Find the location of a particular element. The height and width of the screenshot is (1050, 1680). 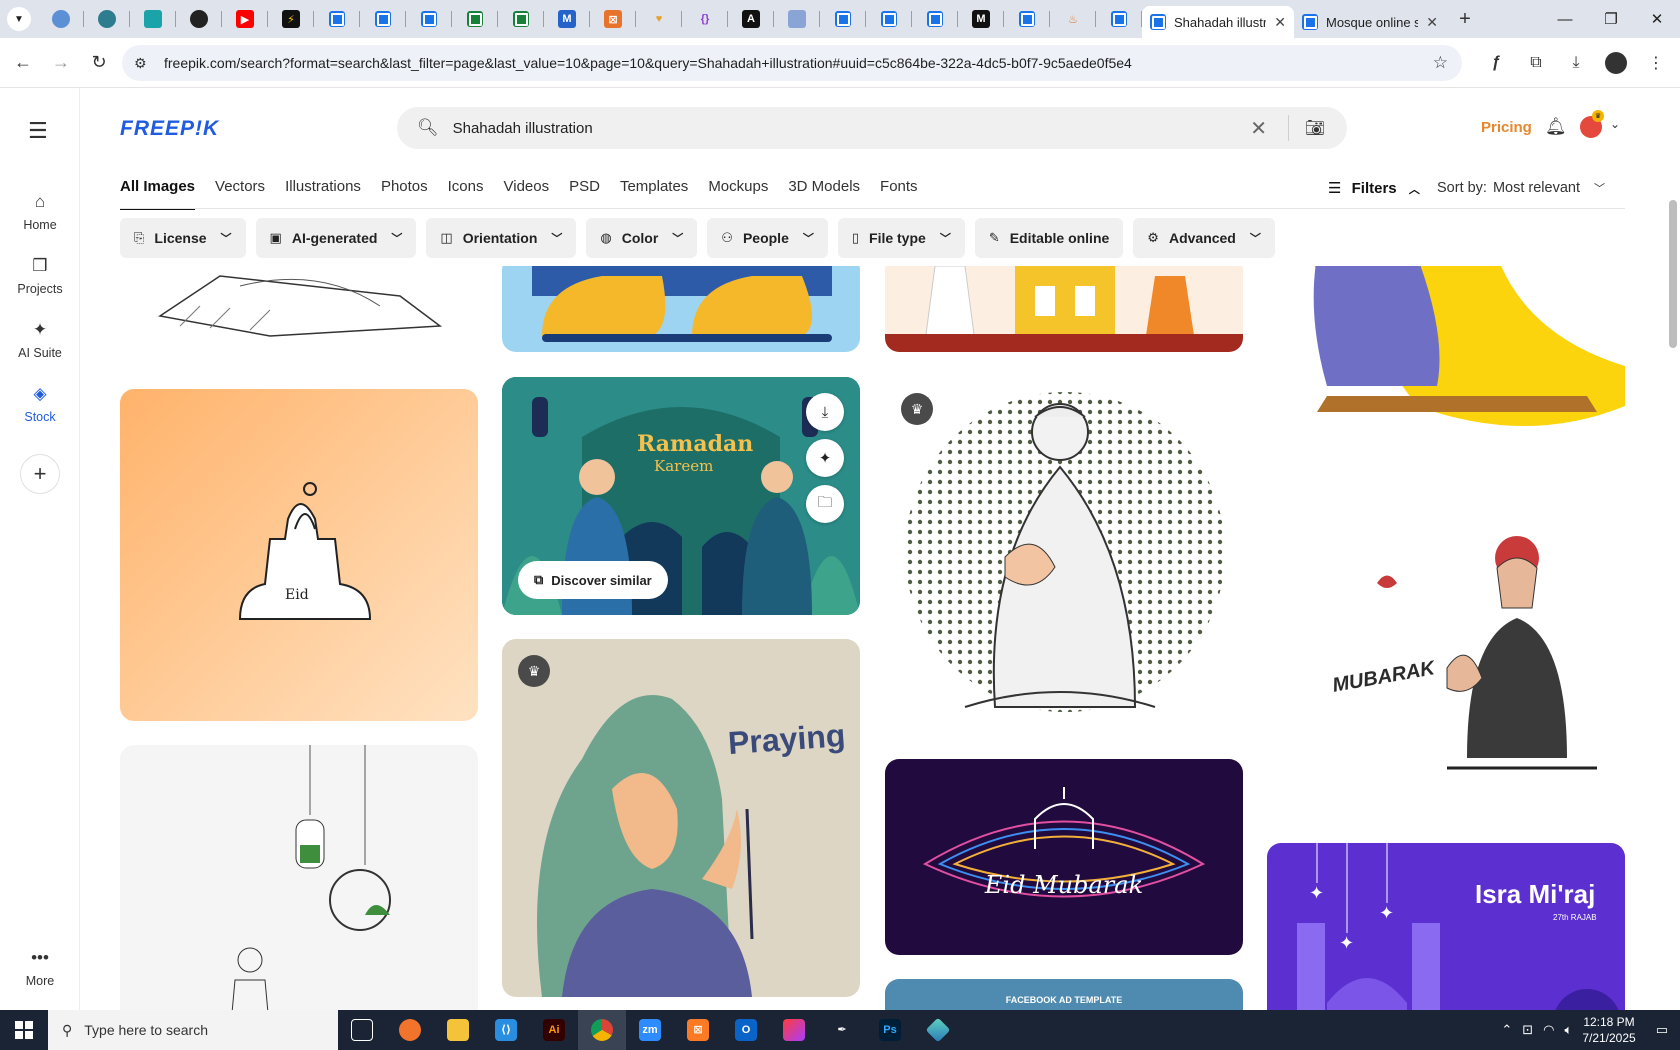

volume-icon: 🔈︎ is located at coordinates (1569, 1030).